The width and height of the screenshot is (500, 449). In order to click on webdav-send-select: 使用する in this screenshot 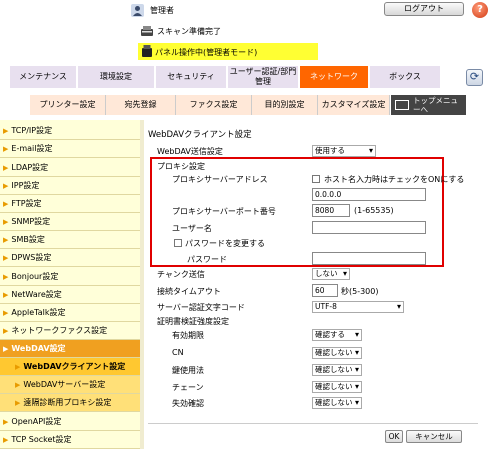, I will do `click(344, 151)`.